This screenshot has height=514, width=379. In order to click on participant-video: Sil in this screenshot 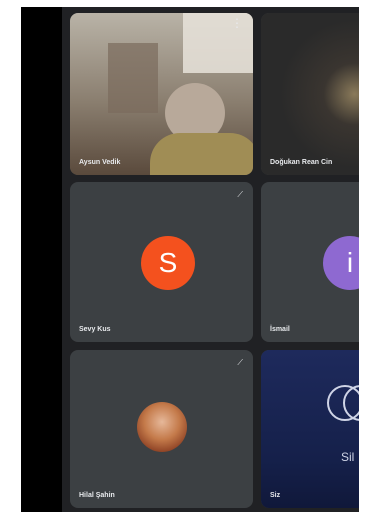, I will do `click(310, 429)`.